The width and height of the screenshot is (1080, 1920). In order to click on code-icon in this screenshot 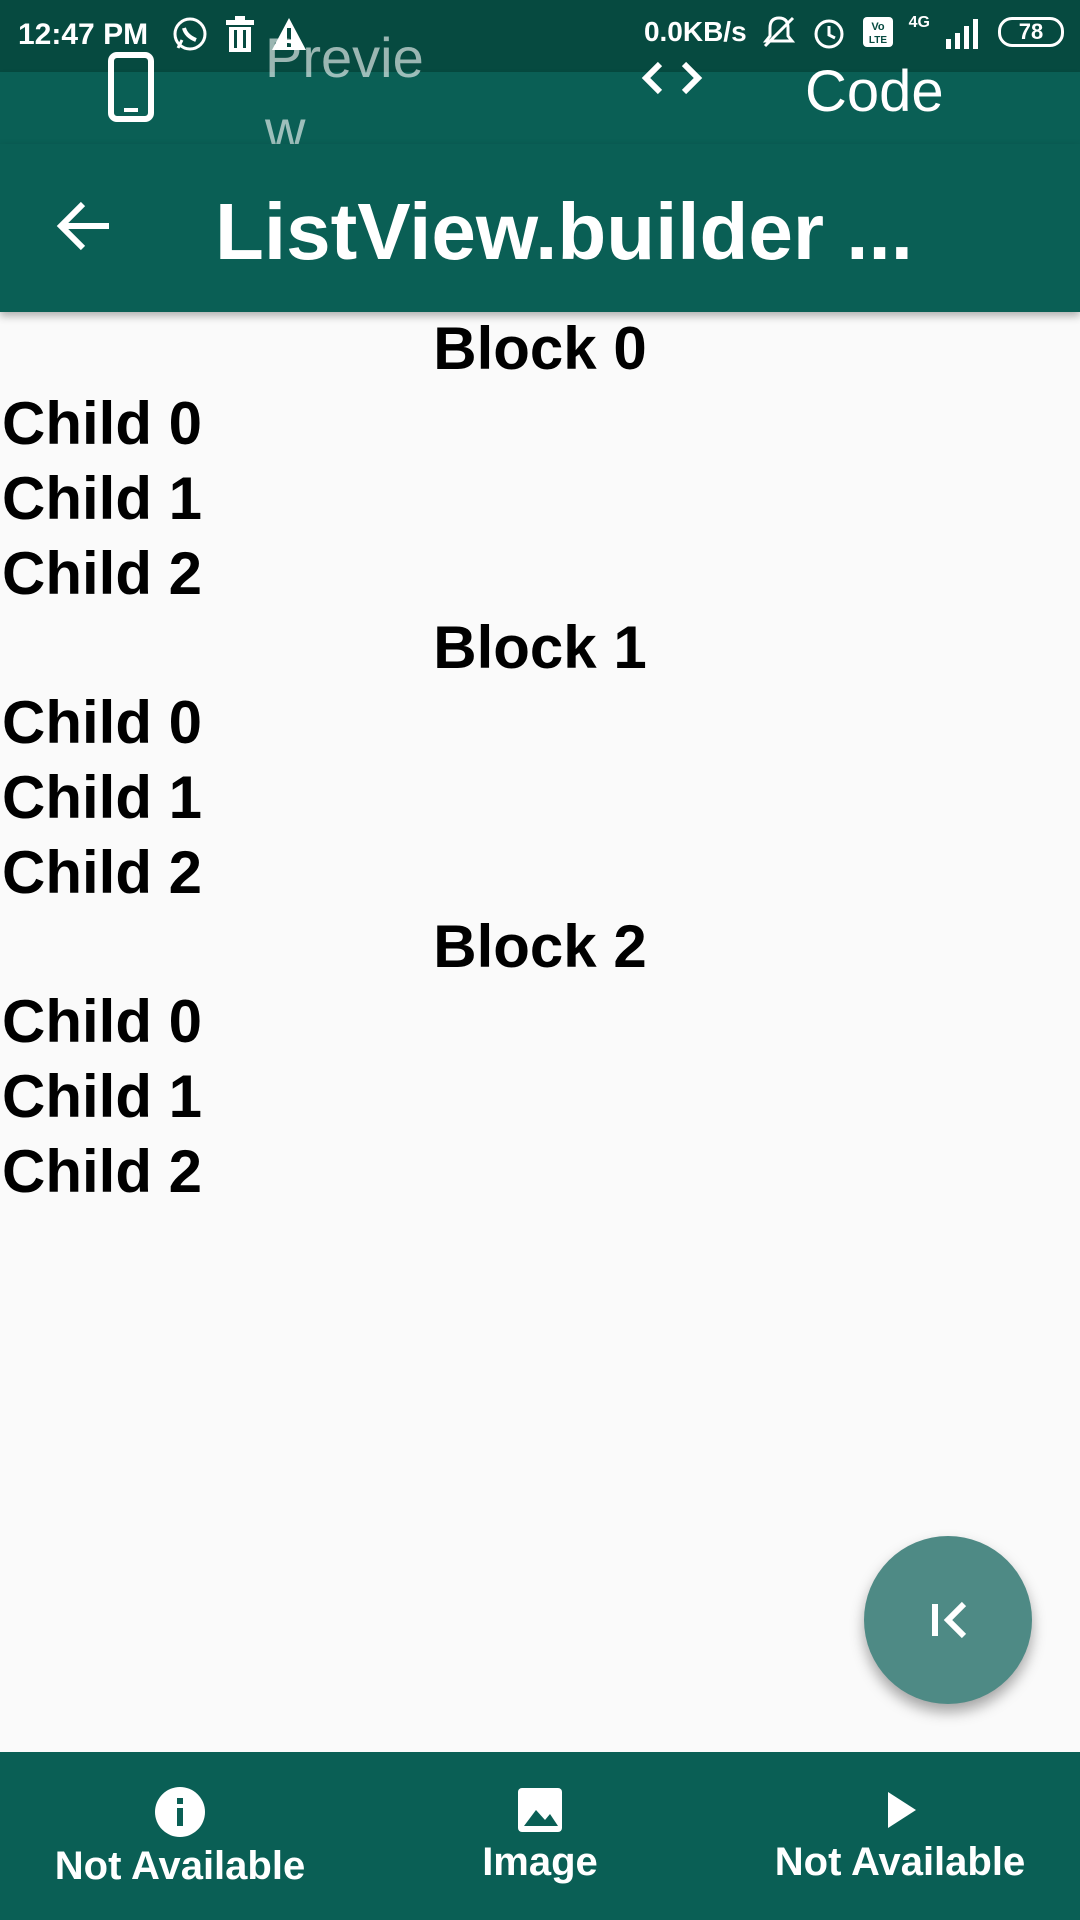, I will do `click(672, 78)`.